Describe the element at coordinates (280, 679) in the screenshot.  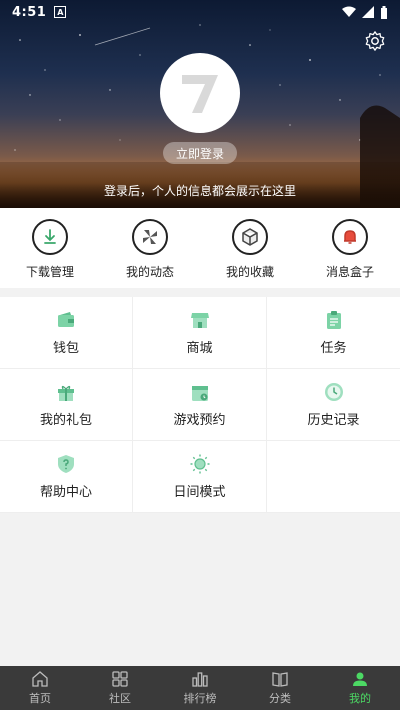
I see `book-icon` at that location.